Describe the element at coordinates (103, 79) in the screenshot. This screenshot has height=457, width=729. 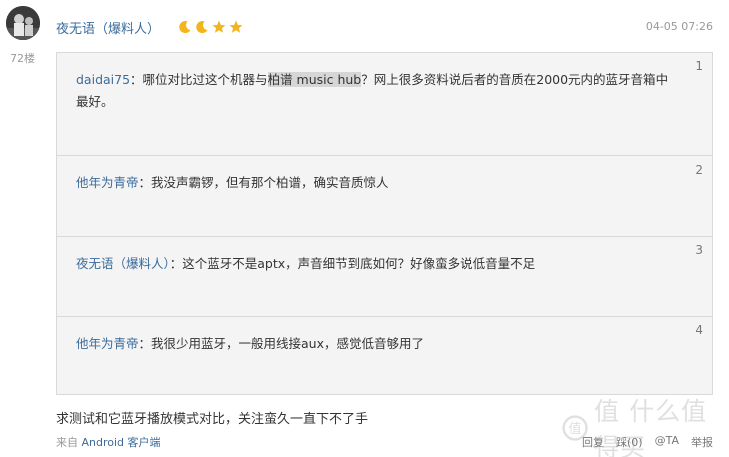
I see `quote-author: daidai75` at that location.